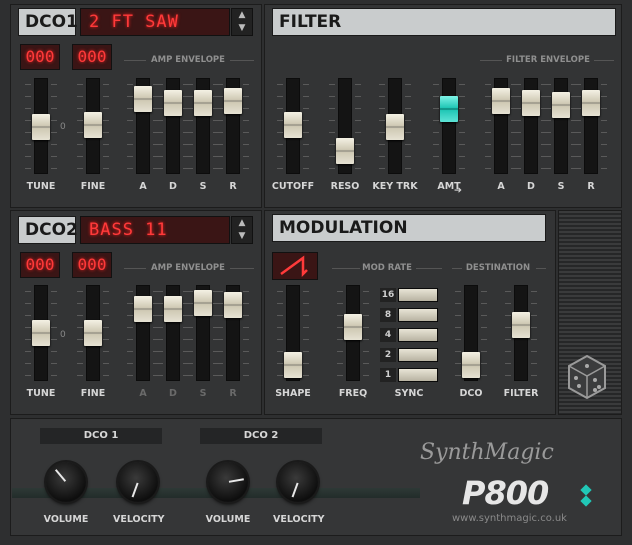 The image size is (632, 545). I want to click on mod-dco-slider-thumb, so click(471, 365).